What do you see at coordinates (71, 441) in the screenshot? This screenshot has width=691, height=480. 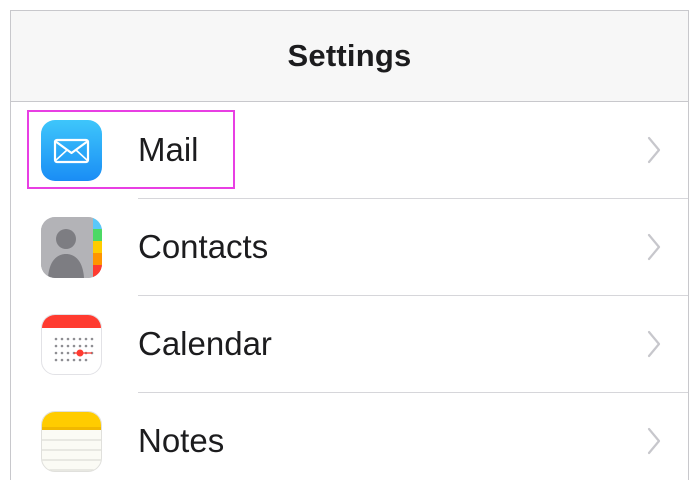 I see `notes-icon` at bounding box center [71, 441].